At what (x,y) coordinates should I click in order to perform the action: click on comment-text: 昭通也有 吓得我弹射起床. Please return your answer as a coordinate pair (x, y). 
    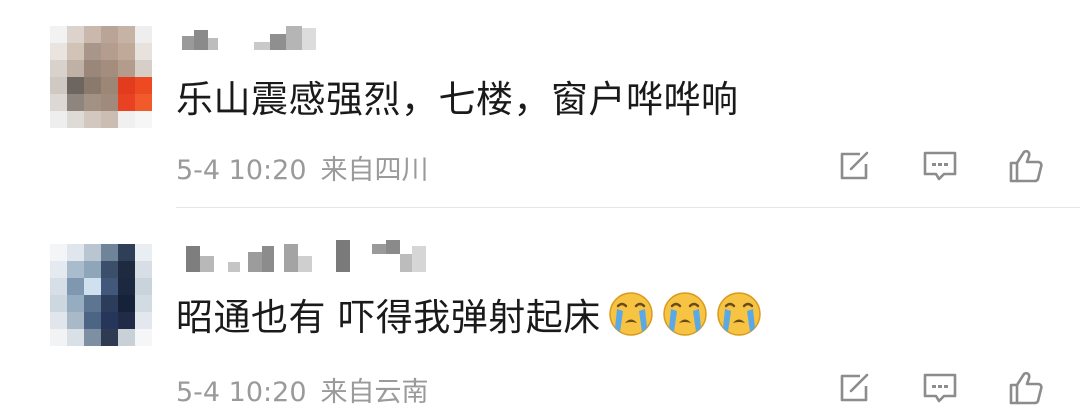
    Looking at the image, I should click on (469, 314).